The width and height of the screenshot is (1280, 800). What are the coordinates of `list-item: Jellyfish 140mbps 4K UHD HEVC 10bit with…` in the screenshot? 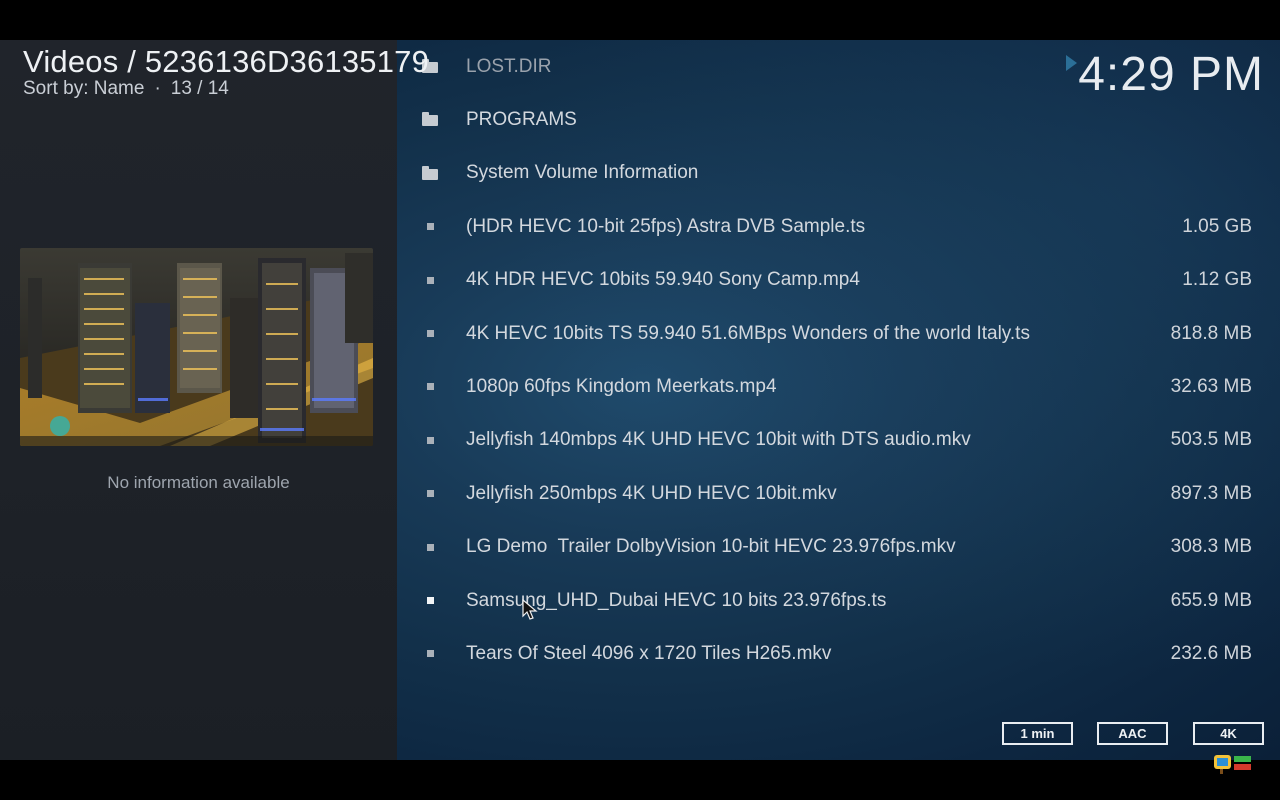 It's located at (838, 440).